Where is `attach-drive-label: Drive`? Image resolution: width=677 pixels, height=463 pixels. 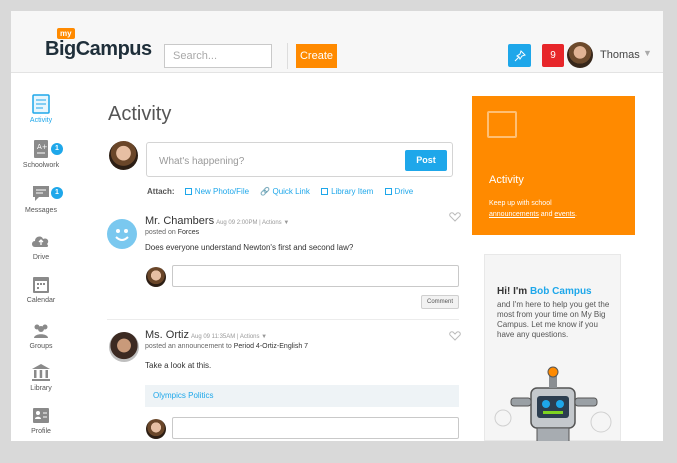 attach-drive-label: Drive is located at coordinates (404, 191).